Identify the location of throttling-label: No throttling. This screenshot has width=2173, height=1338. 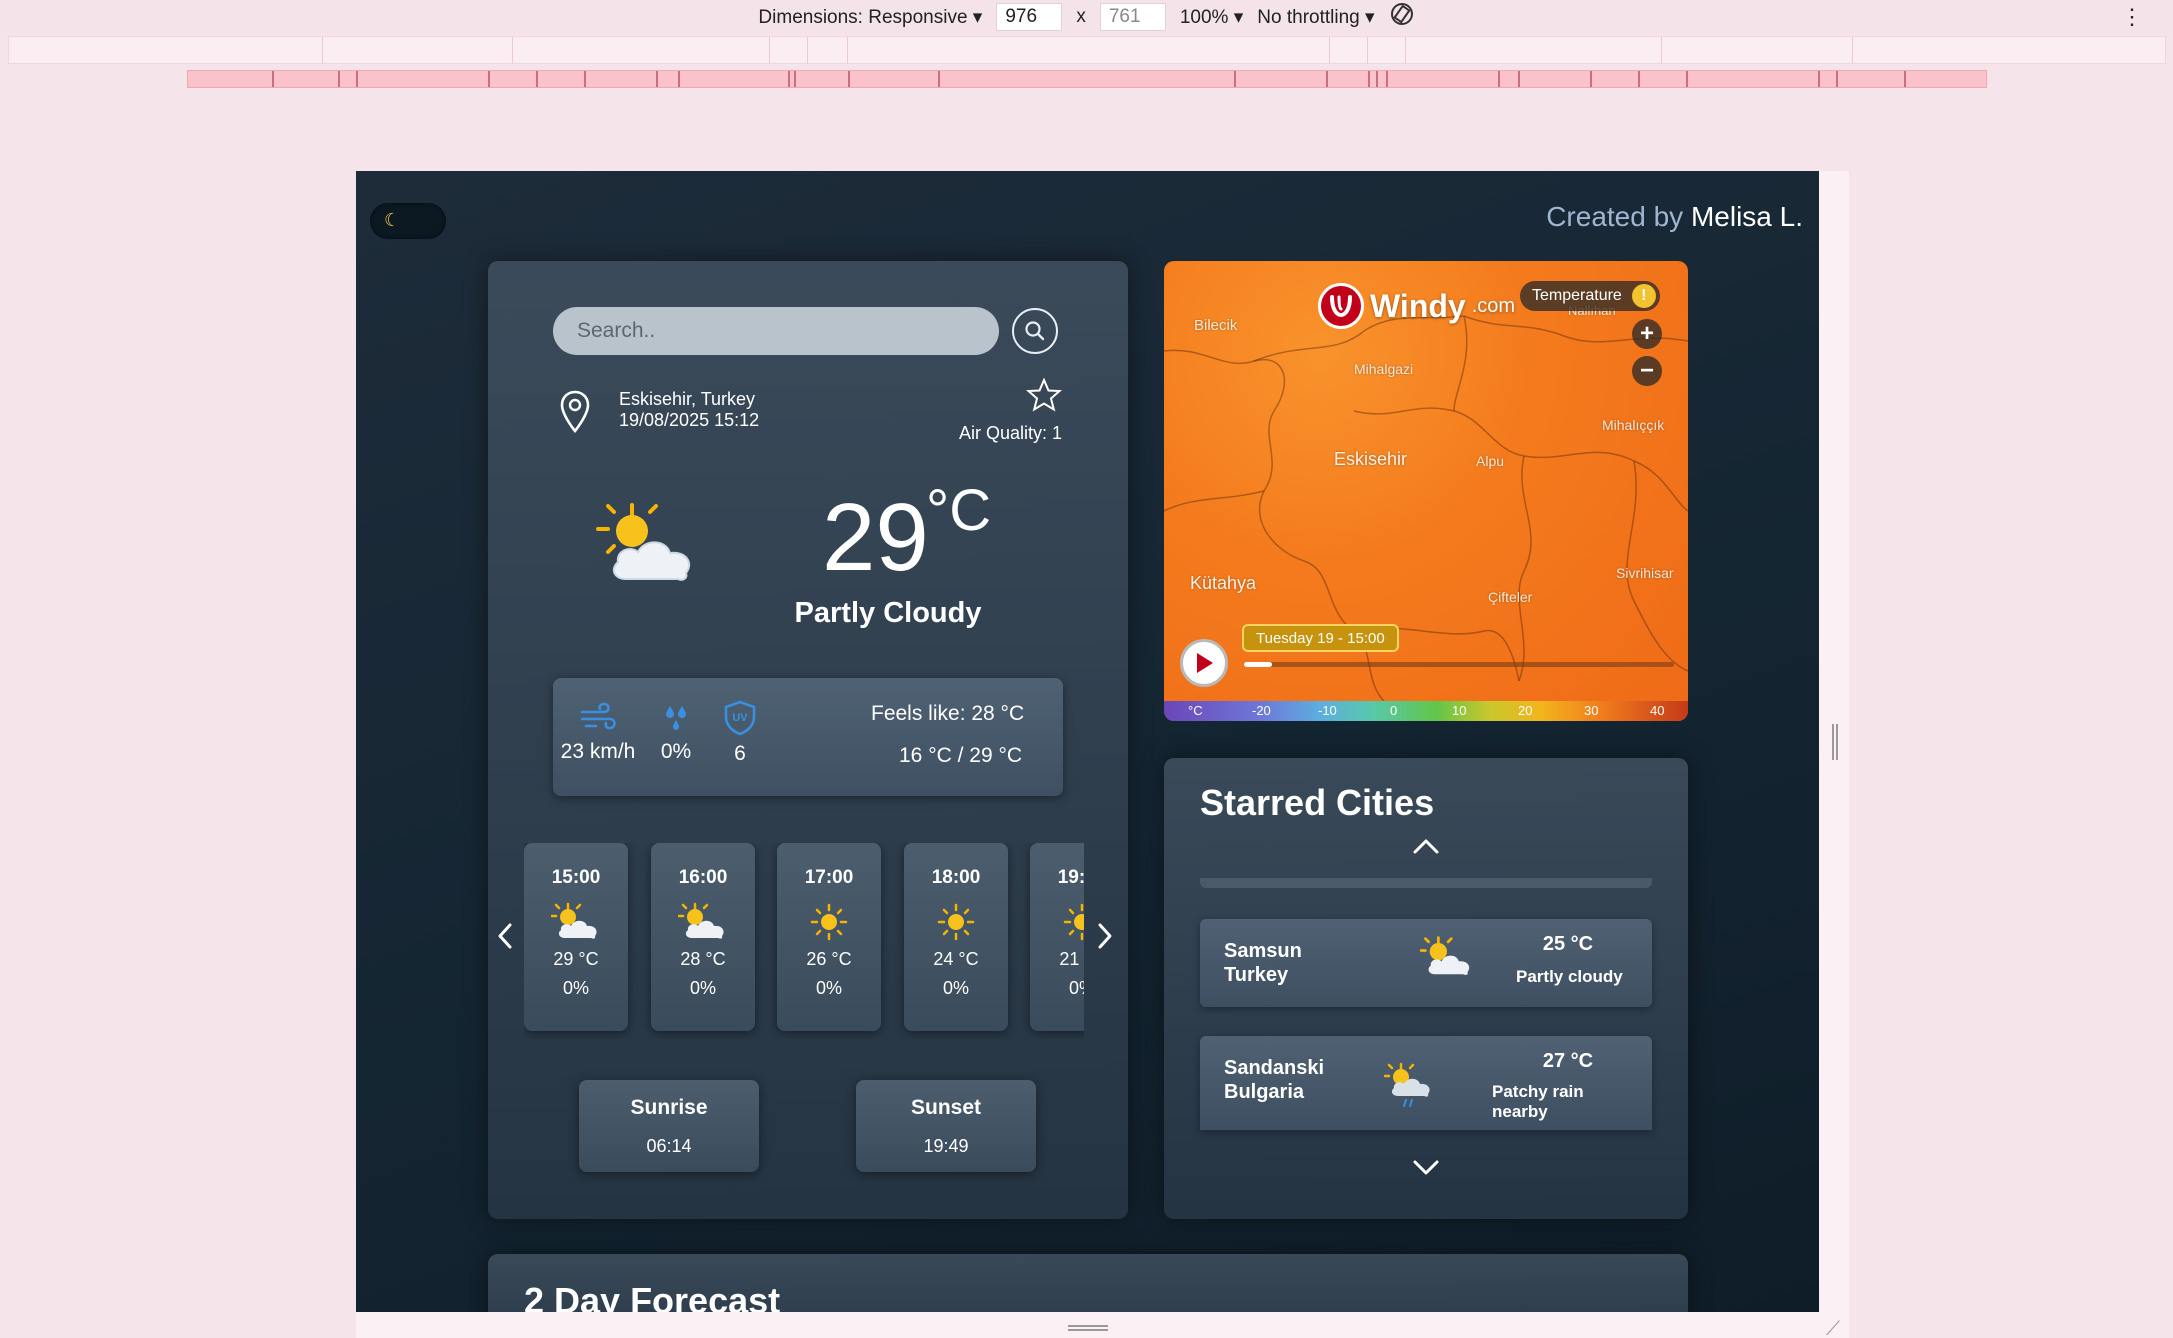
(1308, 17).